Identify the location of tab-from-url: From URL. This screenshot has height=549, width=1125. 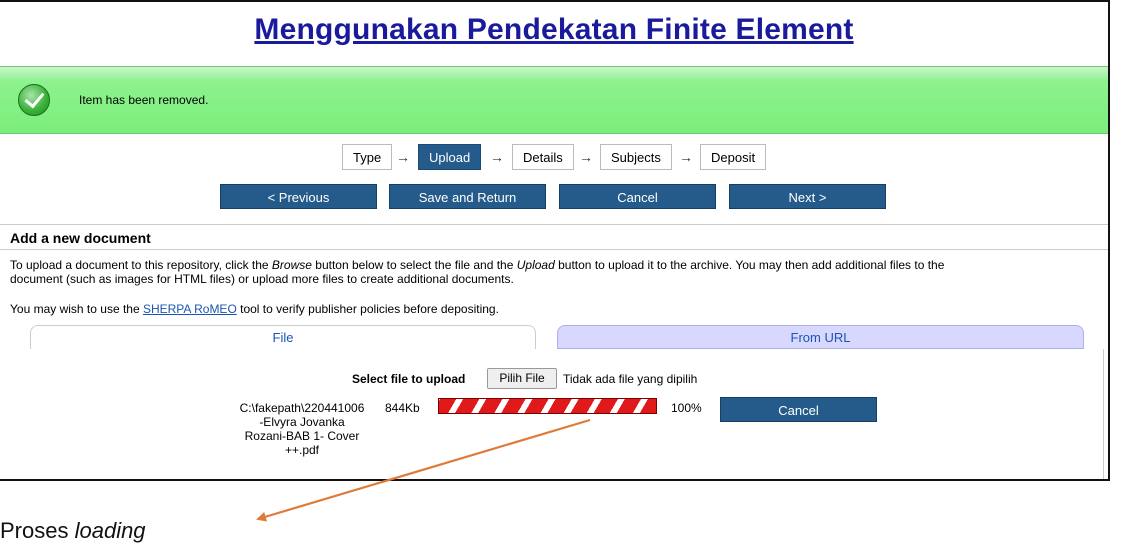
(820, 337).